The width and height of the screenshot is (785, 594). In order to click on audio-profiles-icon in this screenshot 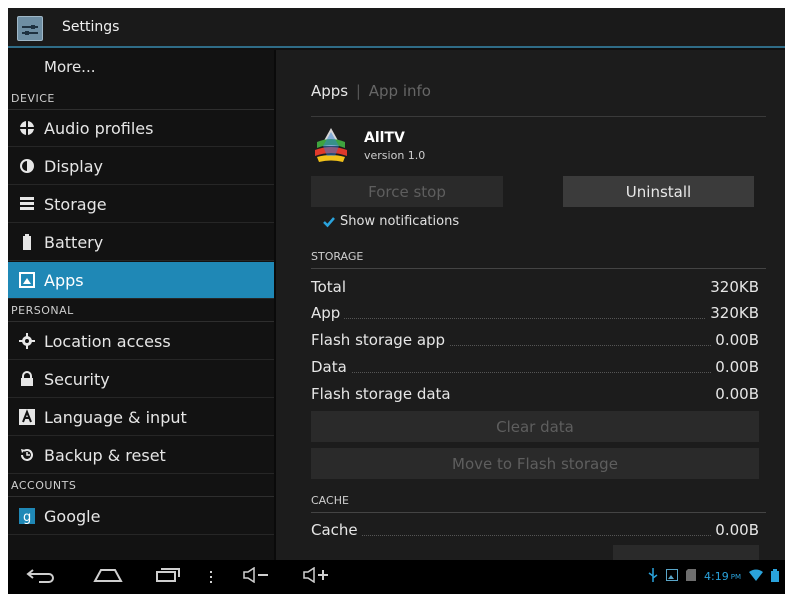, I will do `click(27, 128)`.